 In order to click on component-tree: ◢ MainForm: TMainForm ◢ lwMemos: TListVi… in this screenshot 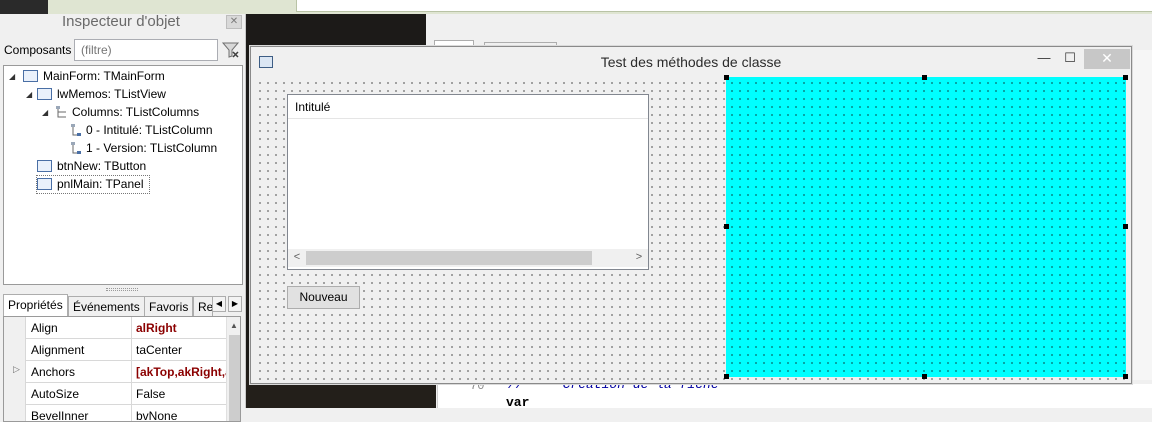, I will do `click(123, 175)`.